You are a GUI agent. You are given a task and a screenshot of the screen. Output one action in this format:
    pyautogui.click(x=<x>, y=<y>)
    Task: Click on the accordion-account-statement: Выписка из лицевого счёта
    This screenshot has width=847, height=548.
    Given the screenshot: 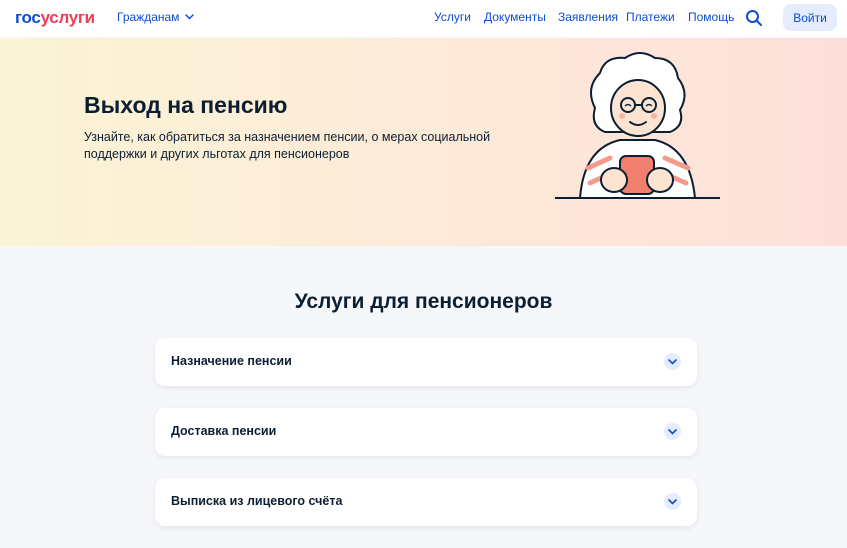 What is the action you would take?
    pyautogui.click(x=426, y=502)
    